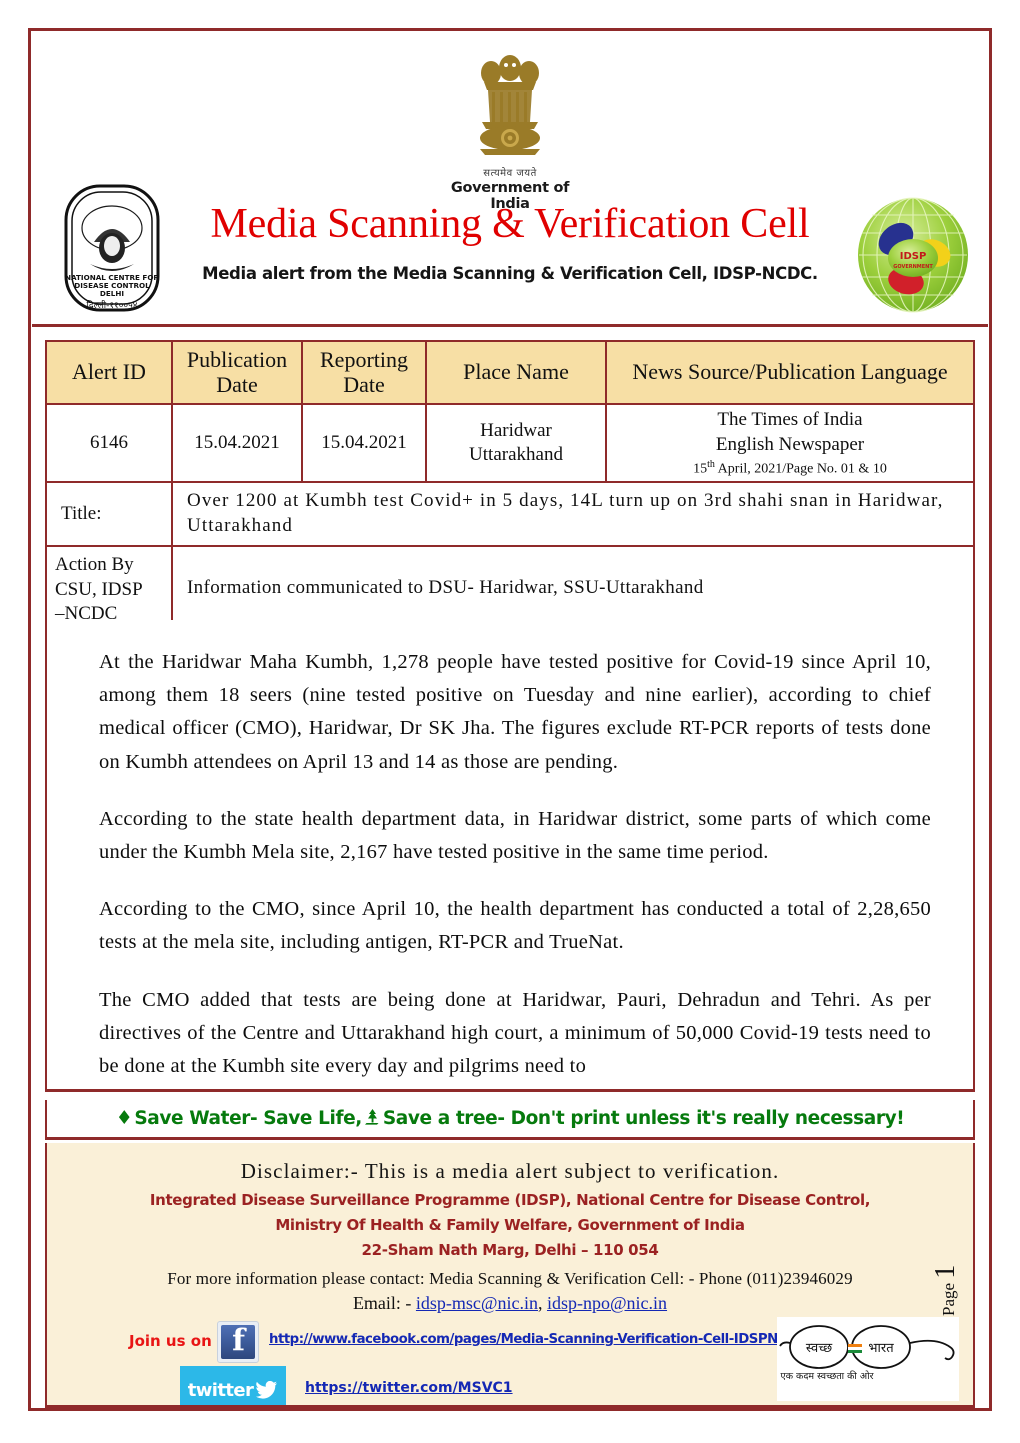 The width and height of the screenshot is (1020, 1443). I want to click on news-source-language: English Newspaper, so click(790, 444).